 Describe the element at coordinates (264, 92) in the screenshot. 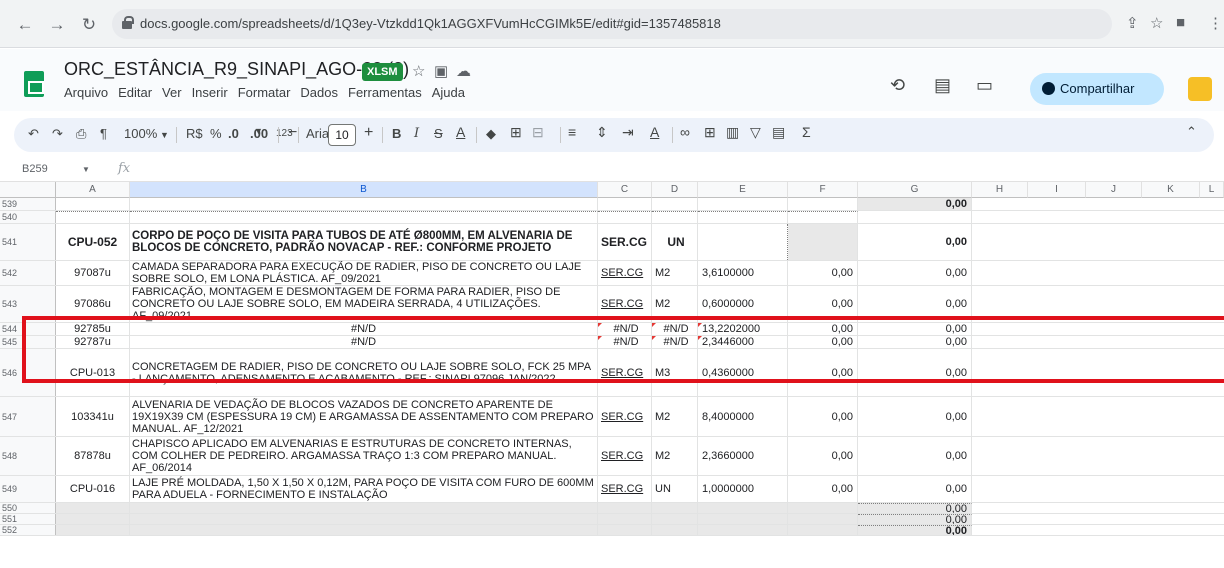

I see `menu-formatar: Formatar` at that location.